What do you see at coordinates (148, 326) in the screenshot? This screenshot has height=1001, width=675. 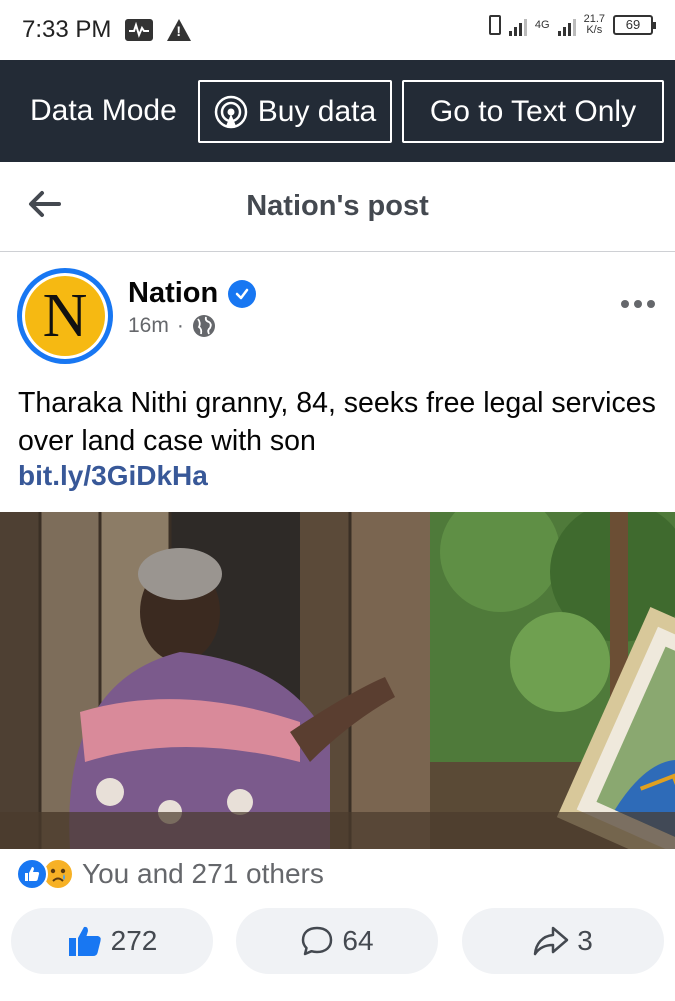 I see `post-time: 16m` at bounding box center [148, 326].